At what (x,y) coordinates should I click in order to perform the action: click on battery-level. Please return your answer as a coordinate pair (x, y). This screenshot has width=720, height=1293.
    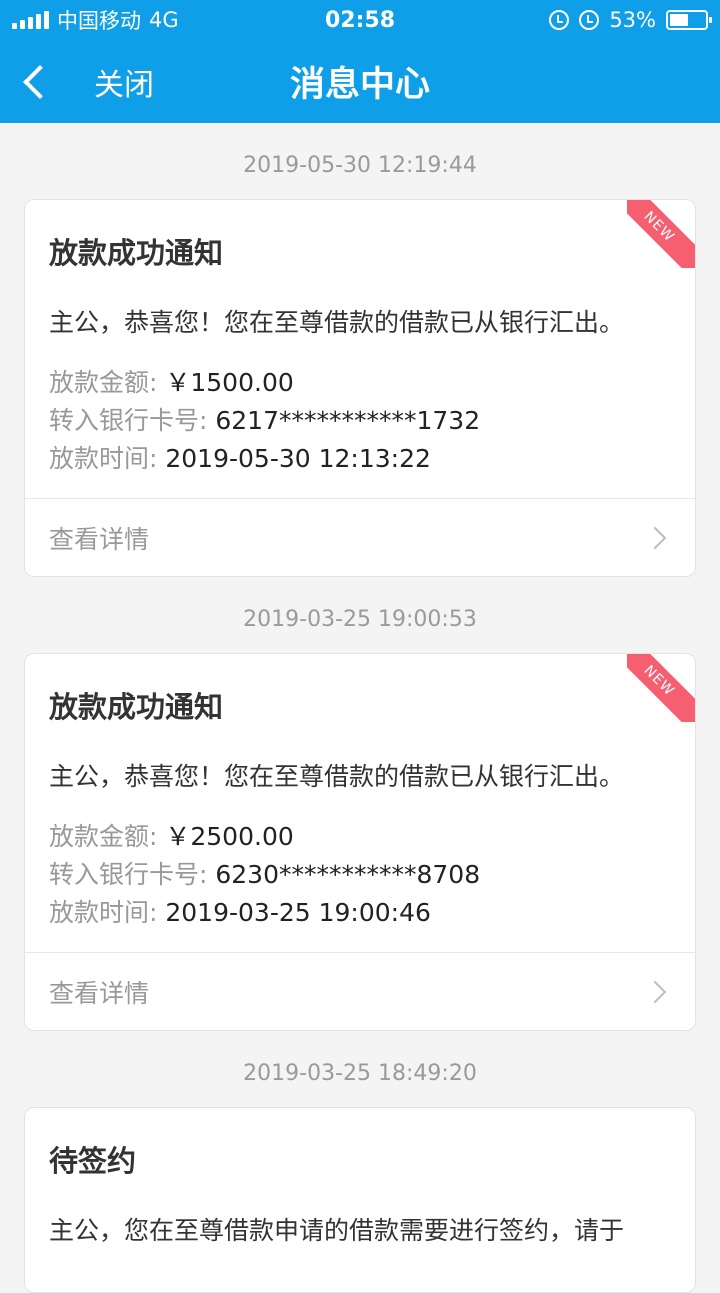
    Looking at the image, I should click on (679, 20).